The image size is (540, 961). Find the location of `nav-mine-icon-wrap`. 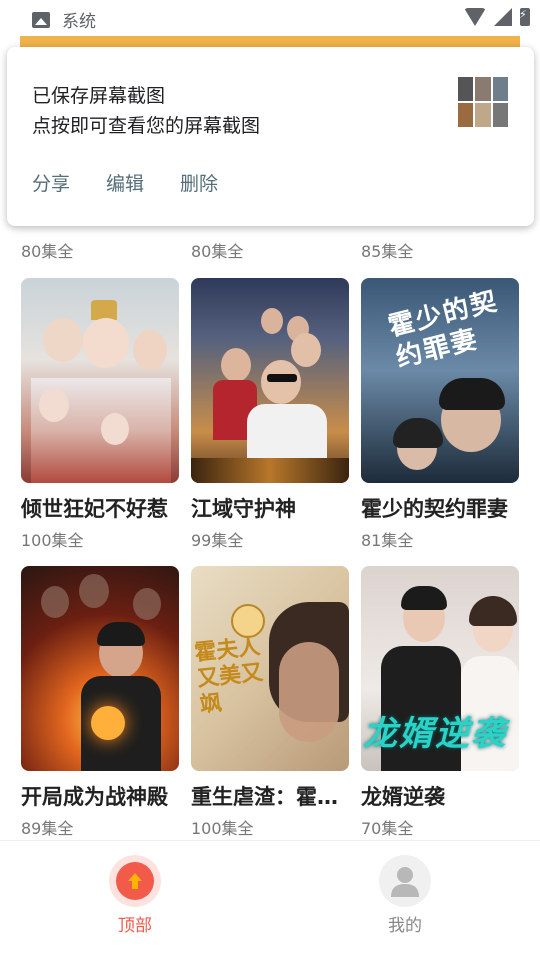

nav-mine-icon-wrap is located at coordinates (405, 881).